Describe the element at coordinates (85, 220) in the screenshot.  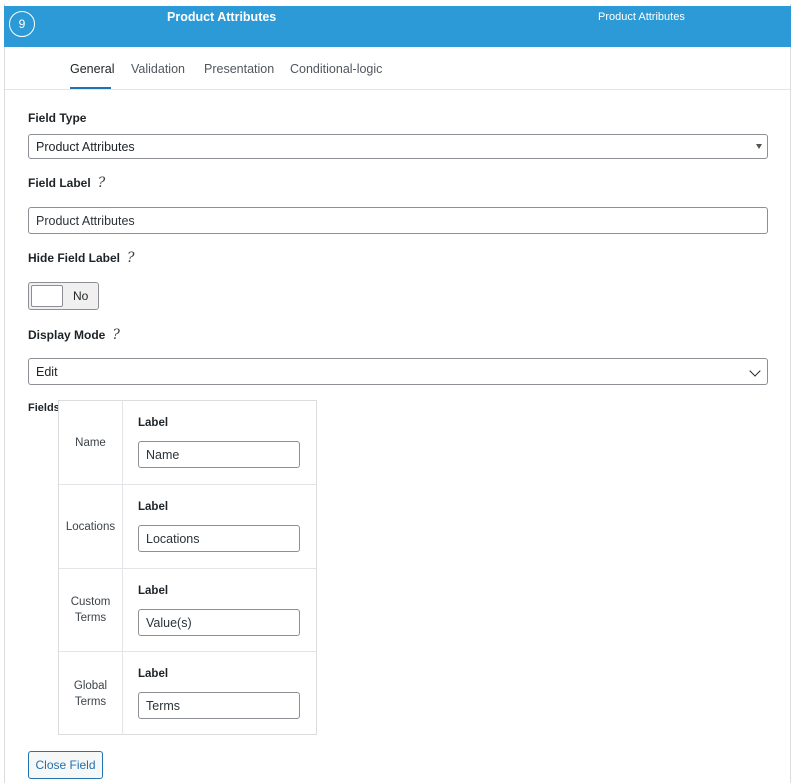
I see `field-label-input-value: Product Attributes` at that location.